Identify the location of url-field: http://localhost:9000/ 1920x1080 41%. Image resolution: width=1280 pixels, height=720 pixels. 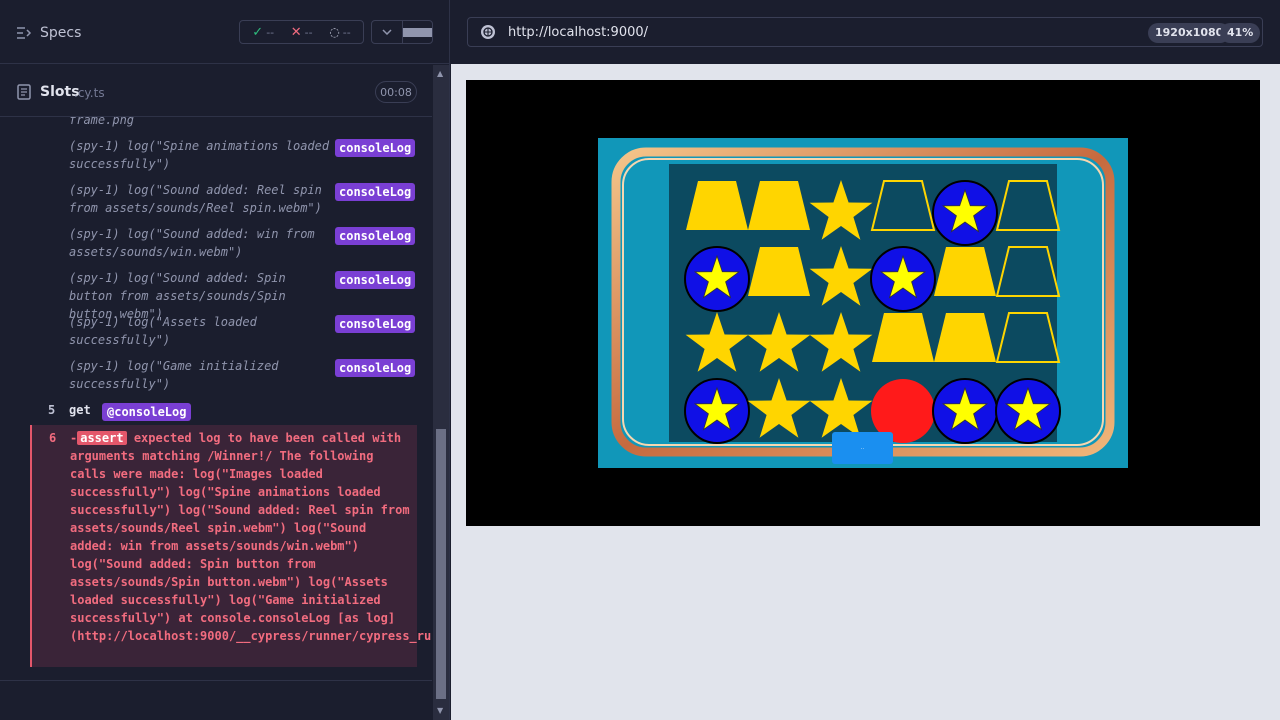
(865, 32).